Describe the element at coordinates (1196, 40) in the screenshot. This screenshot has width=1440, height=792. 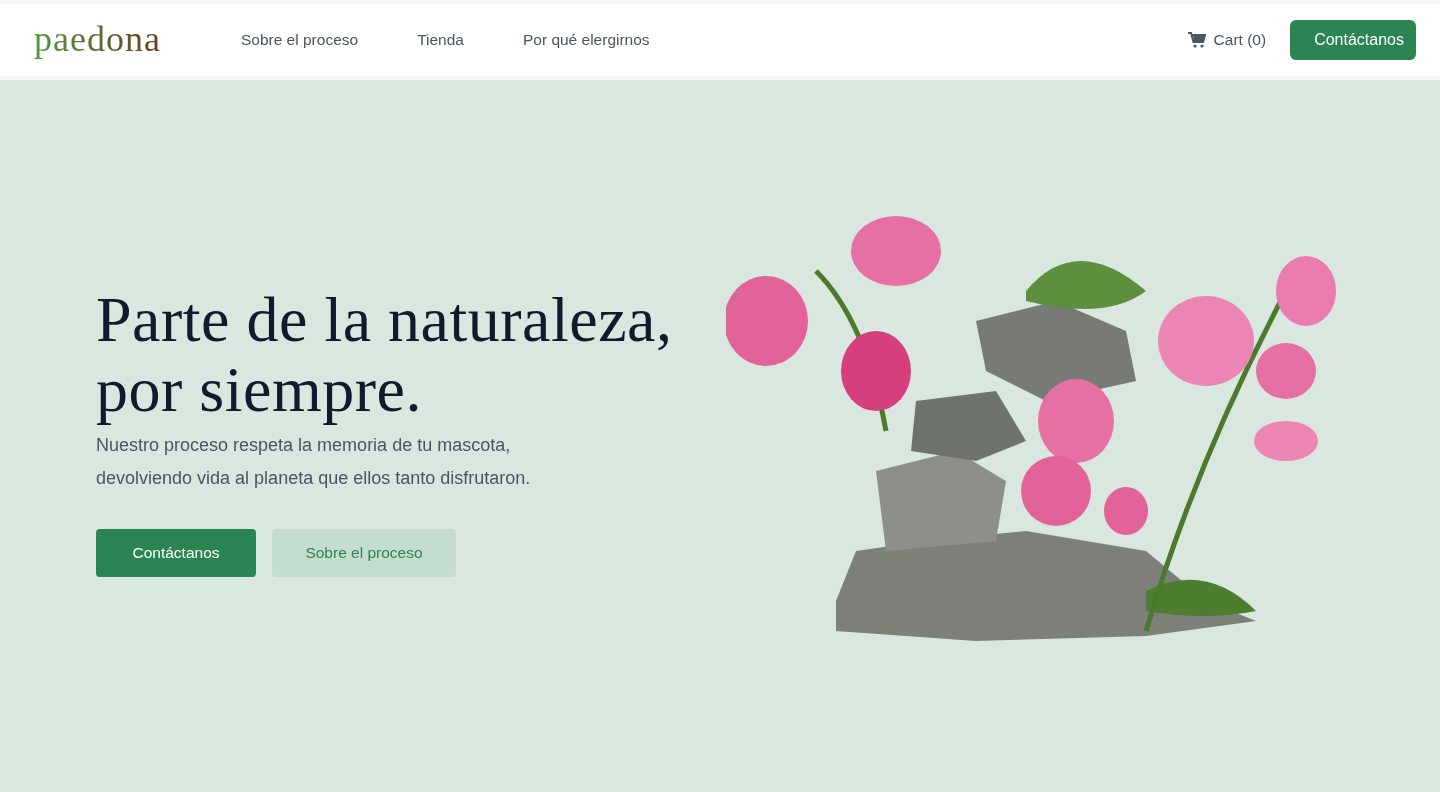
I see `cart-icon` at that location.